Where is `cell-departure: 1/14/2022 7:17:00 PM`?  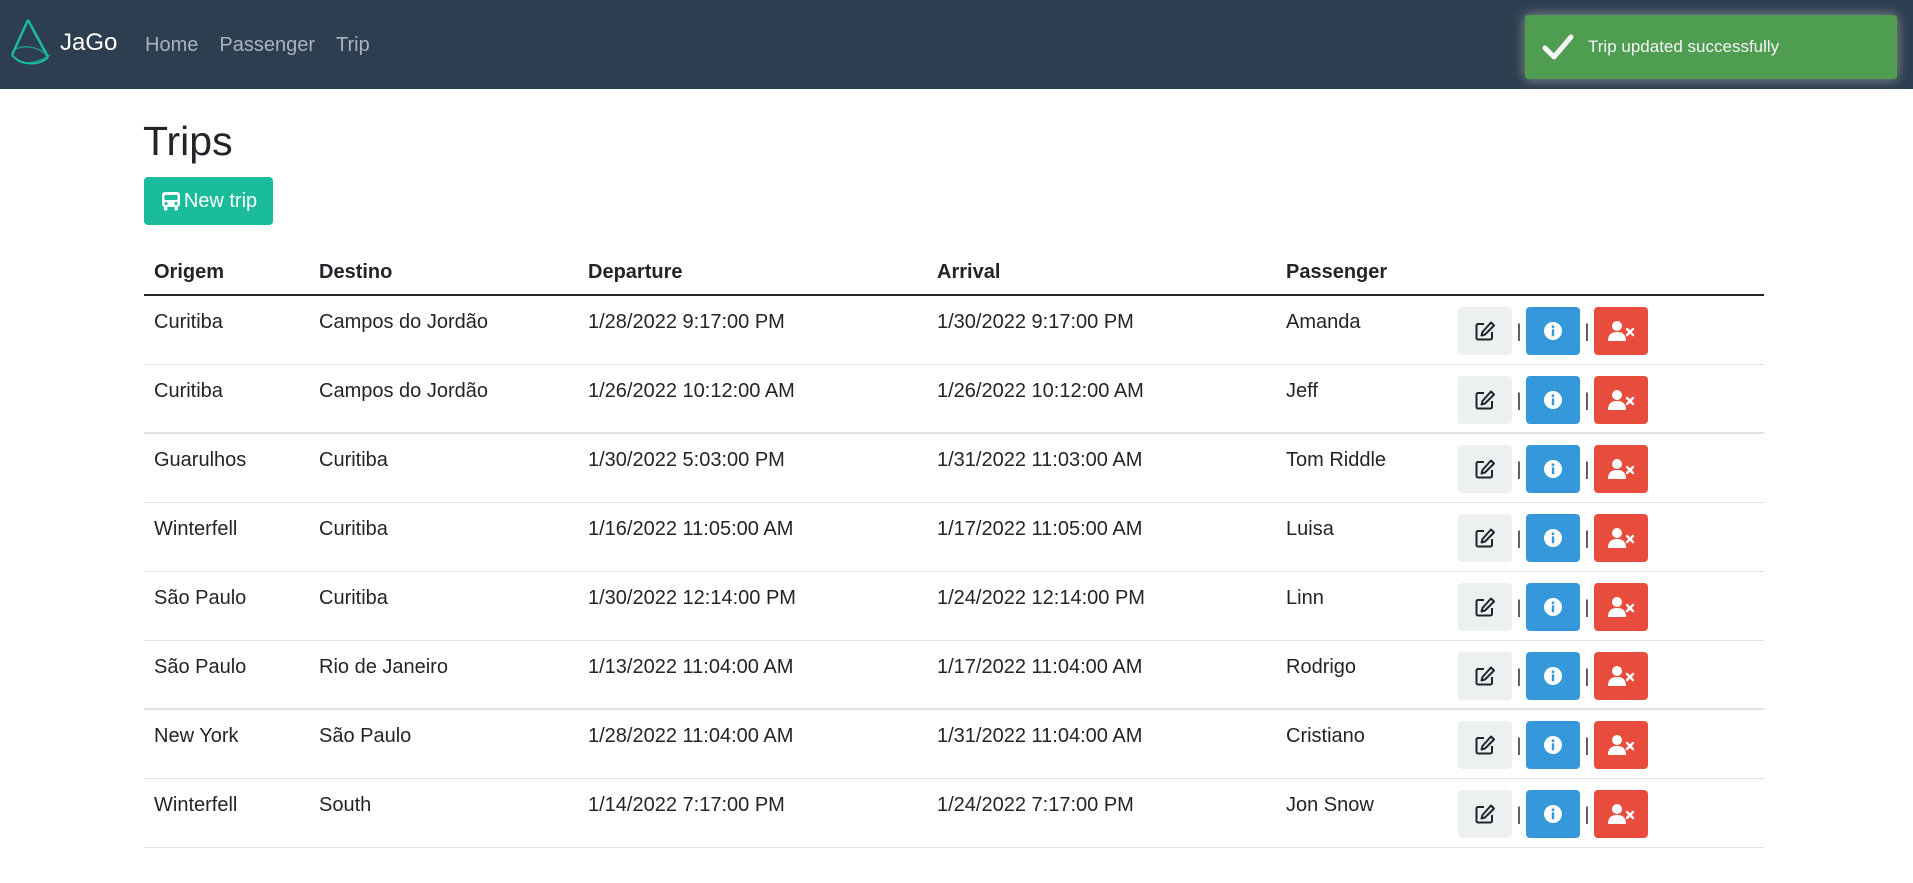 cell-departure: 1/14/2022 7:17:00 PM is located at coordinates (686, 805).